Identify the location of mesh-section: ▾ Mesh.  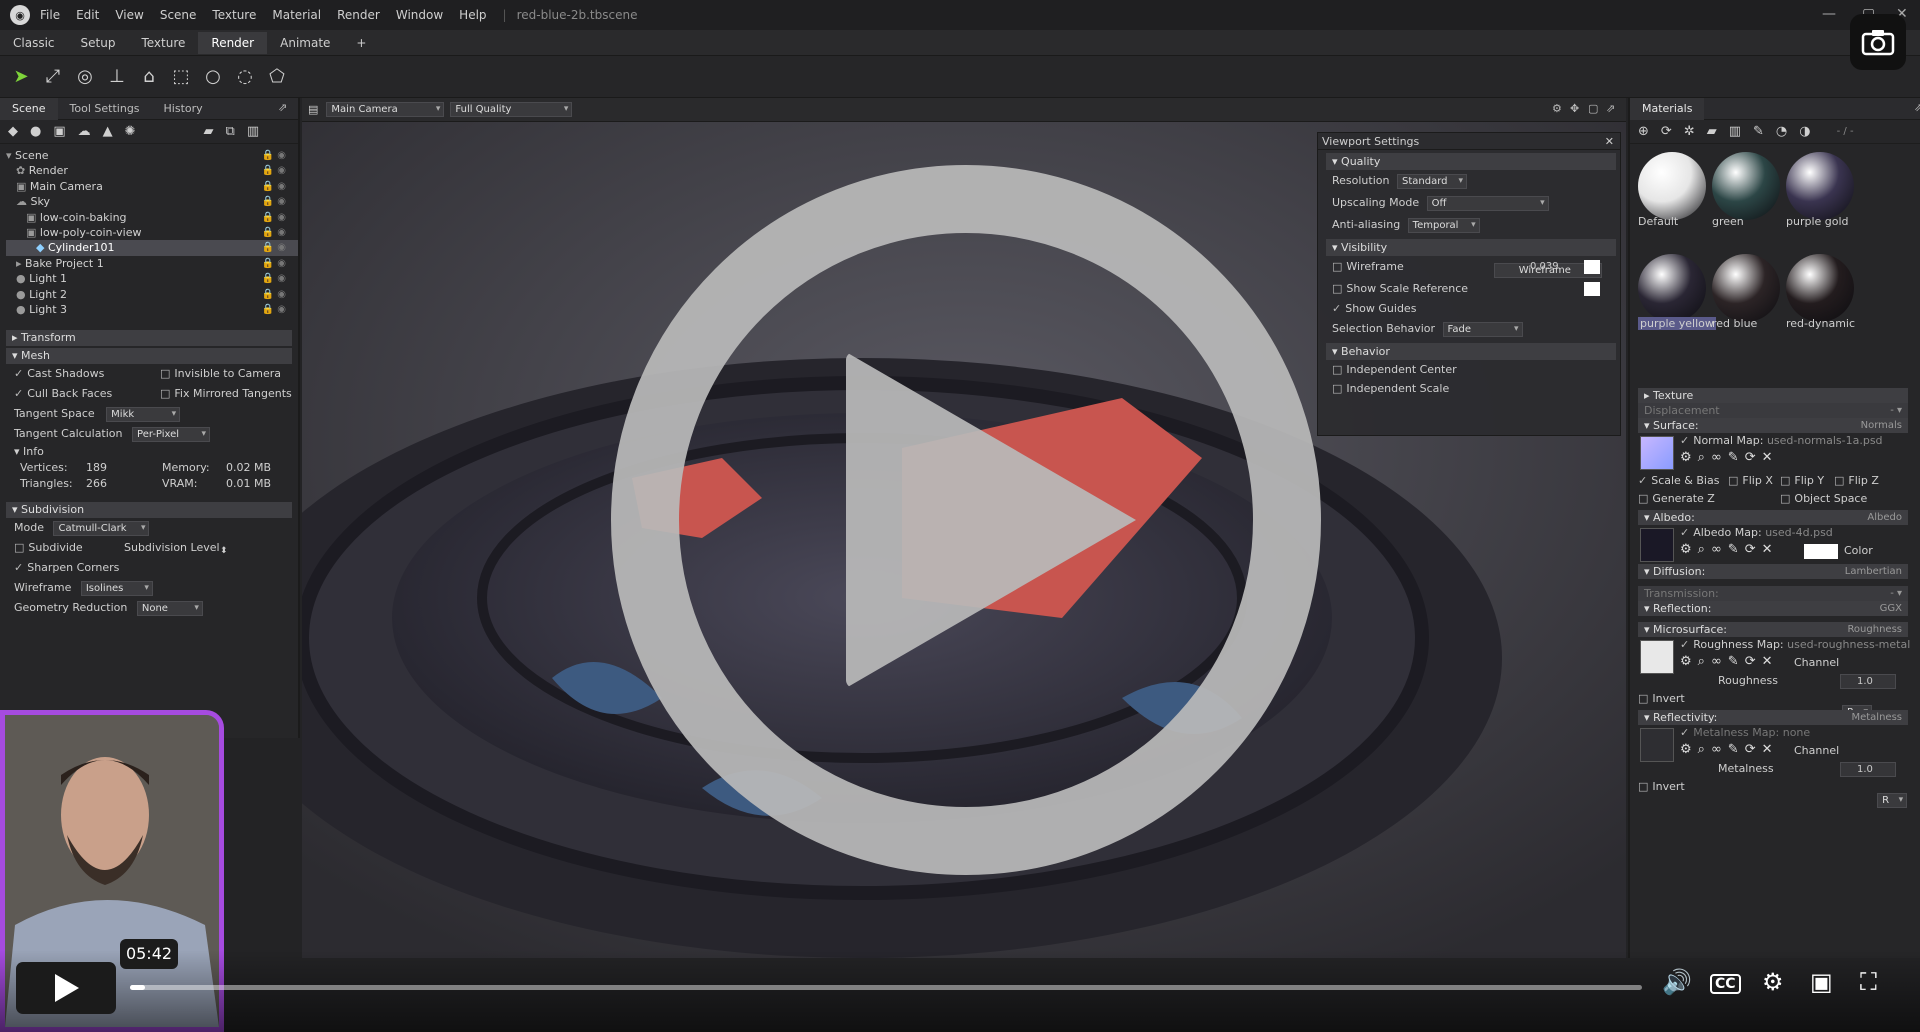
(149, 356).